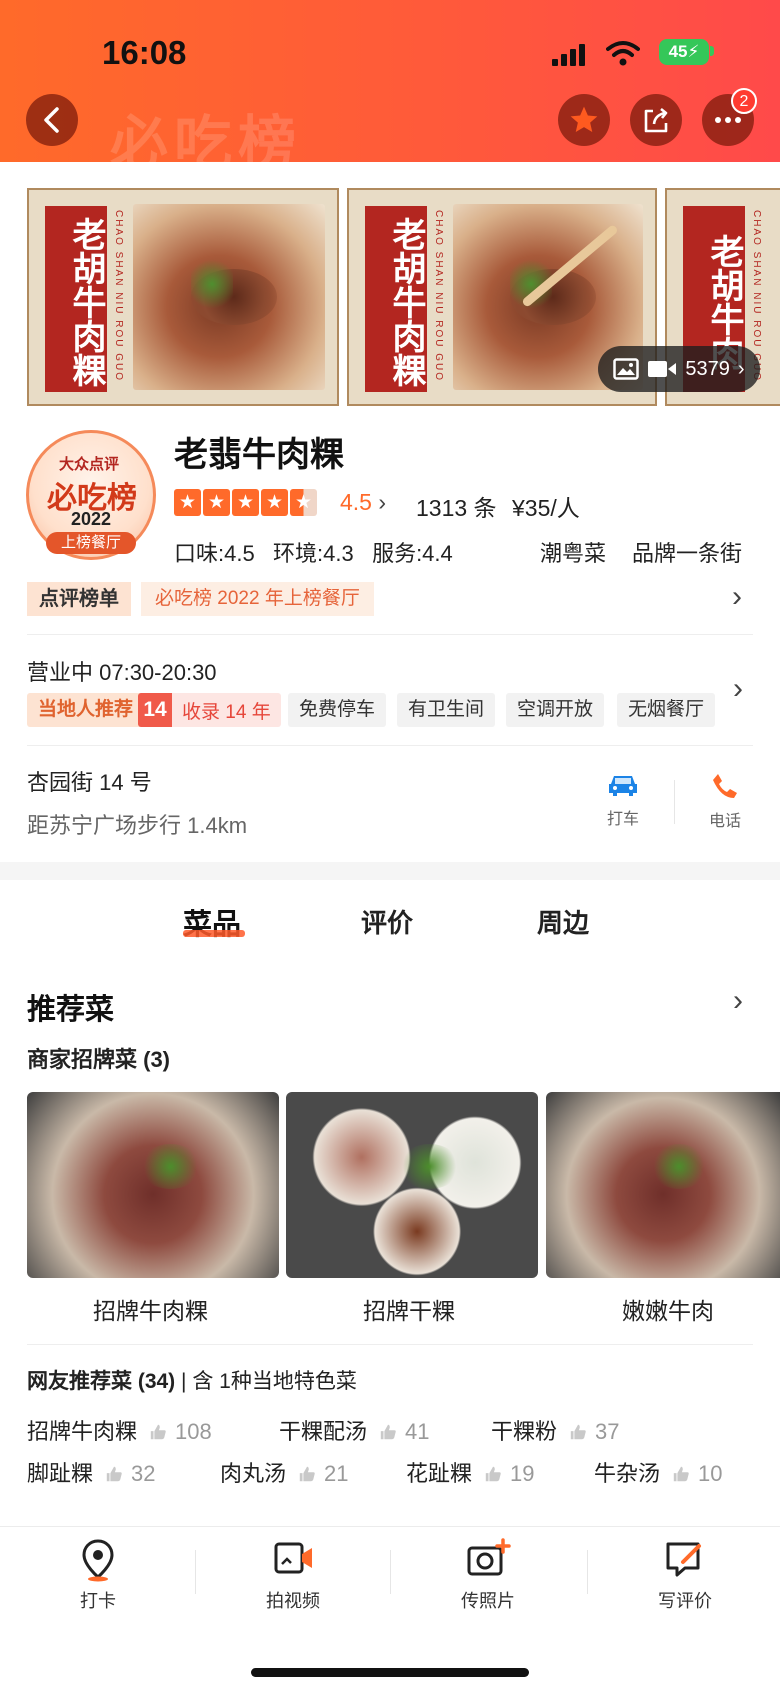 The height and width of the screenshot is (1690, 780). What do you see at coordinates (143, 1473) in the screenshot?
I see `user-dish-likes: 32` at bounding box center [143, 1473].